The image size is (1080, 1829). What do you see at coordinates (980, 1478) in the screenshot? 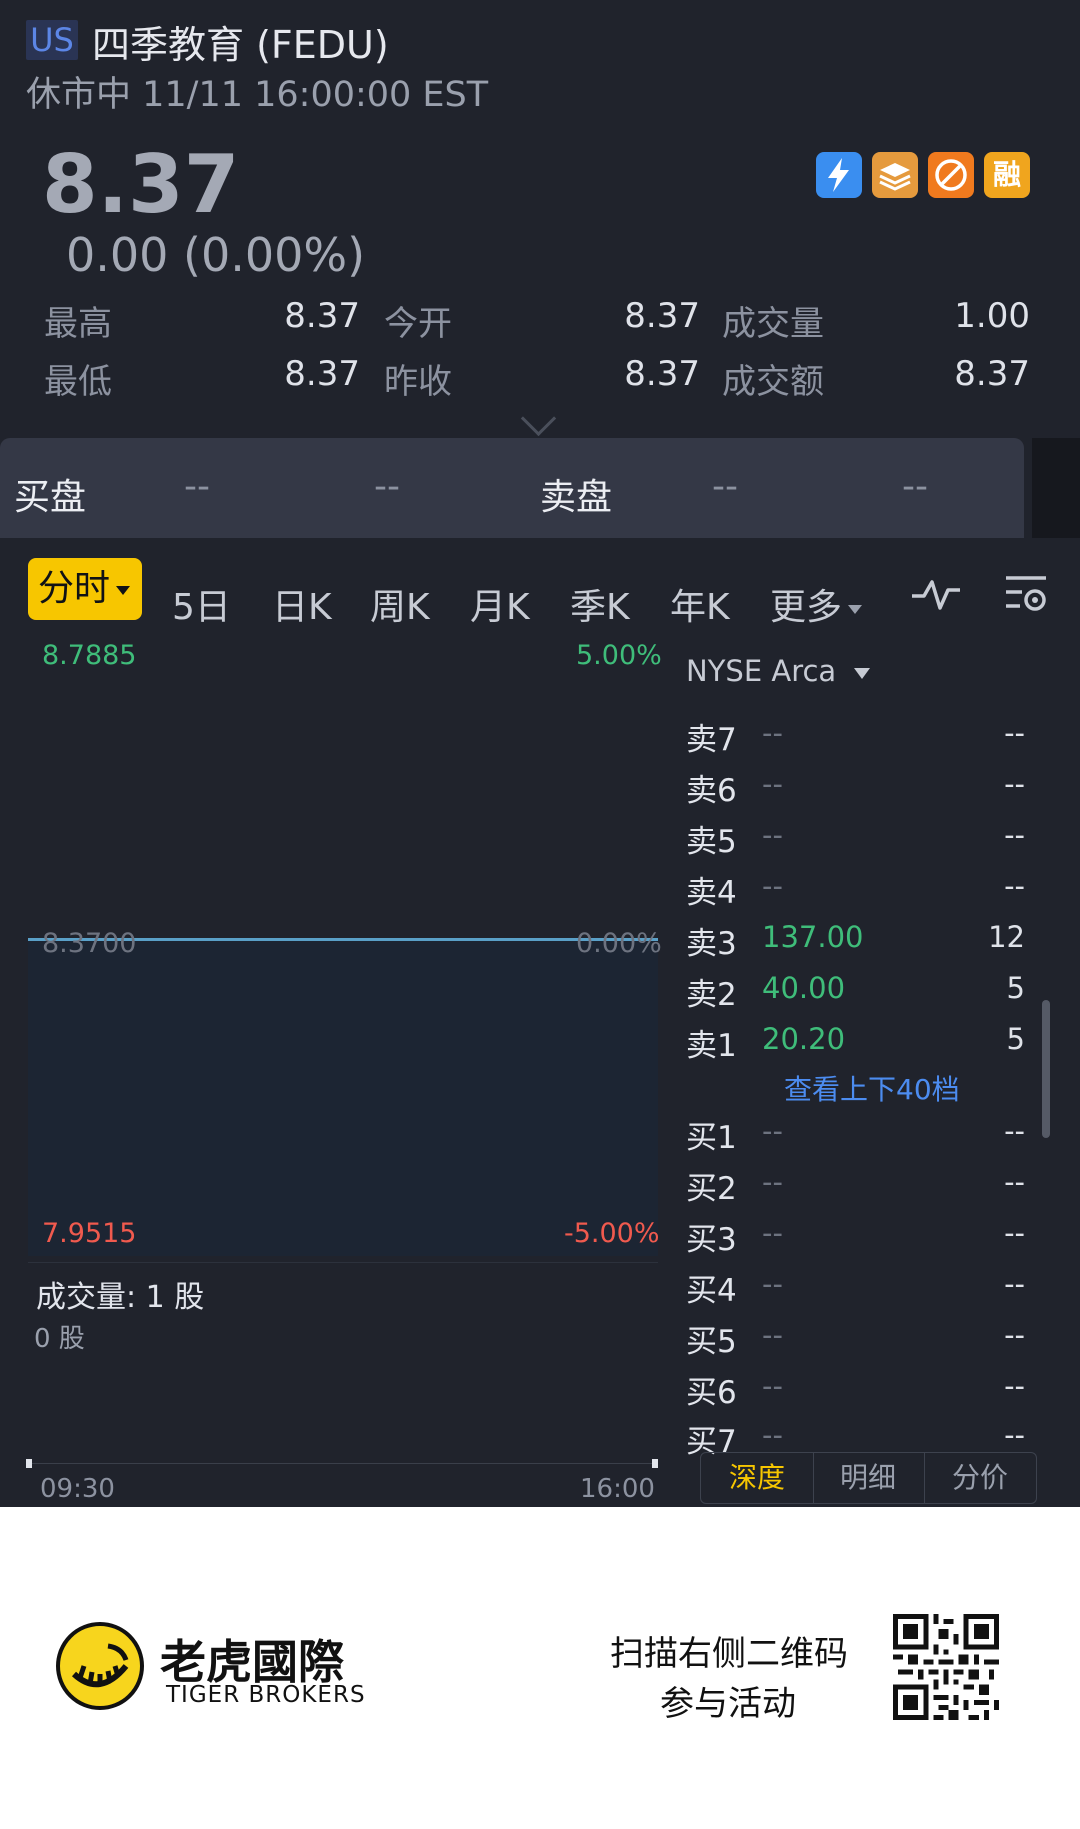
I see `tab-price-breakdown: 分价` at bounding box center [980, 1478].